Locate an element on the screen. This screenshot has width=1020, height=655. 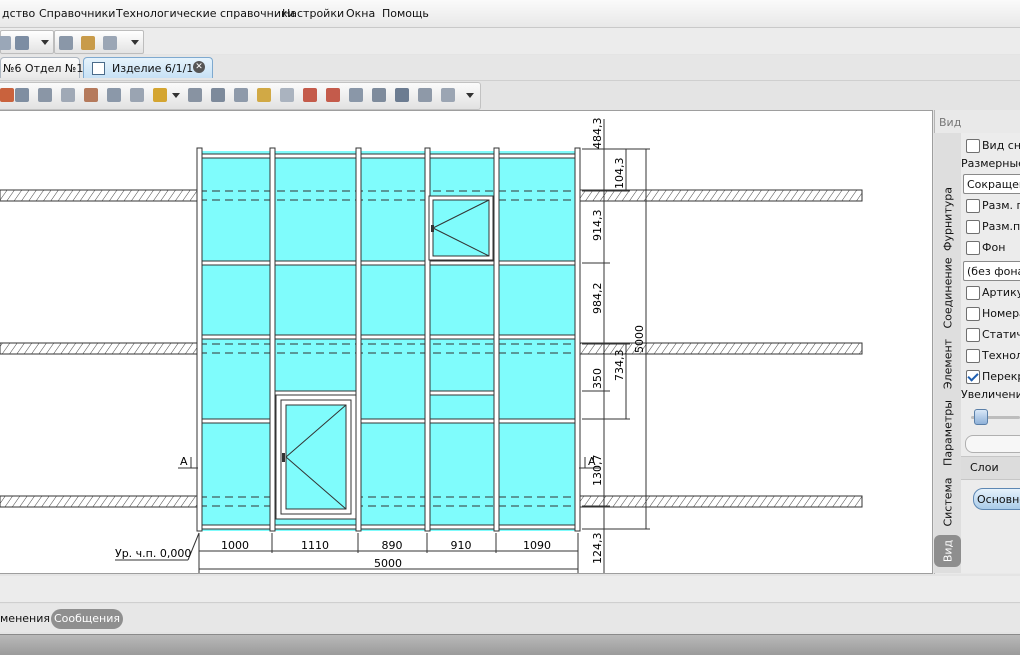
dim-width-2: 1110 is located at coordinates (315, 545).